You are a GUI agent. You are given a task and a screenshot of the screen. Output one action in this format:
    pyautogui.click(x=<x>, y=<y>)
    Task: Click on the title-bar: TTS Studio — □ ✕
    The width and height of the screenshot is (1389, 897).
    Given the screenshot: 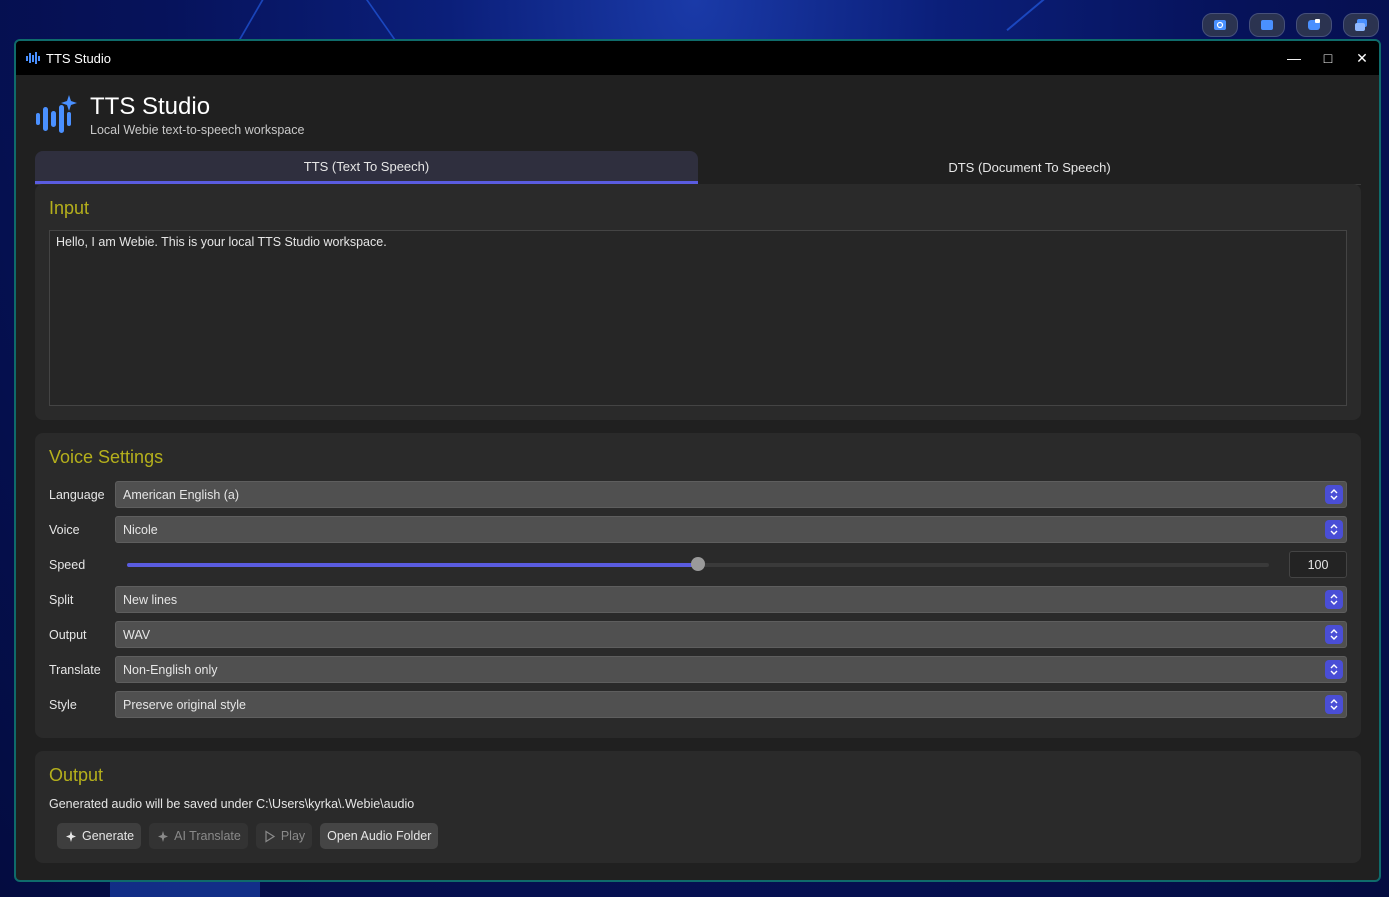 What is the action you would take?
    pyautogui.click(x=697, y=58)
    